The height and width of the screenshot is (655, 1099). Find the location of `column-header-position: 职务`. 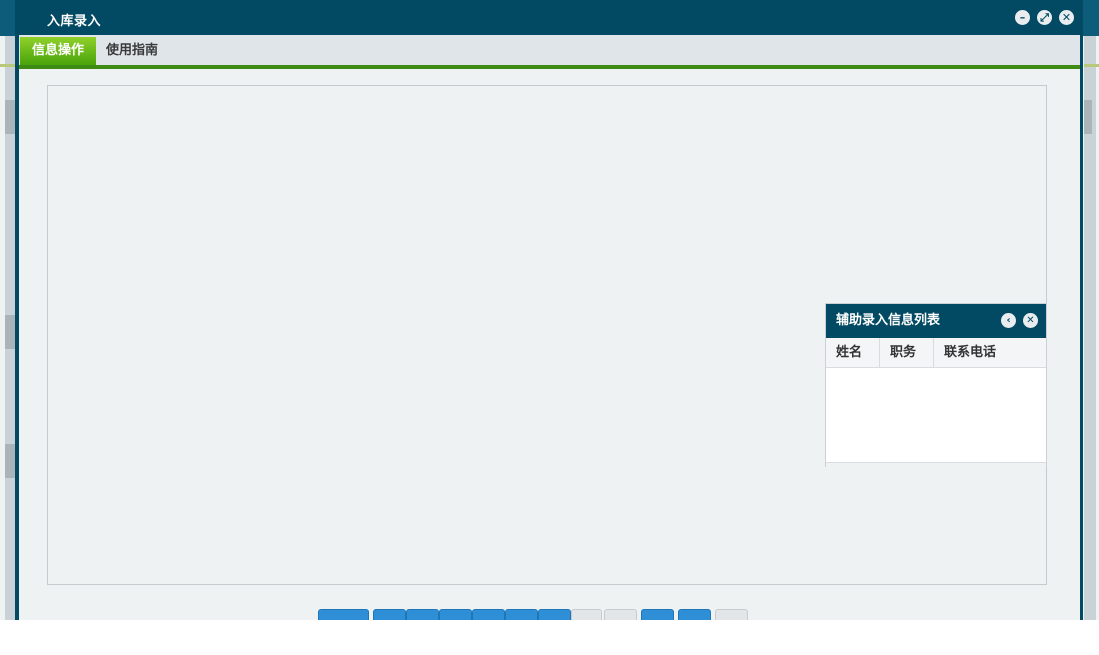

column-header-position: 职务 is located at coordinates (907, 352).